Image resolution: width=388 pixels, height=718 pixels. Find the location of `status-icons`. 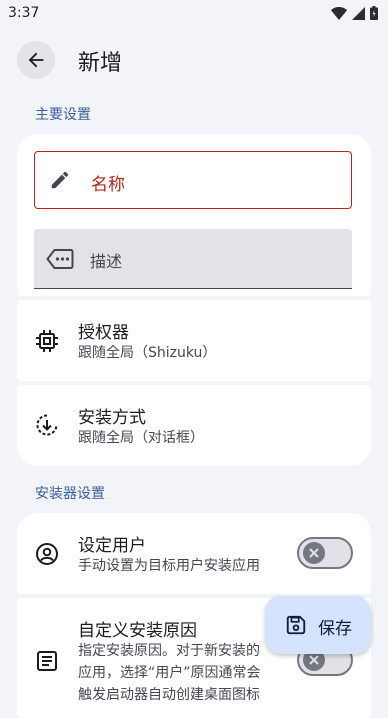

status-icons is located at coordinates (354, 13).